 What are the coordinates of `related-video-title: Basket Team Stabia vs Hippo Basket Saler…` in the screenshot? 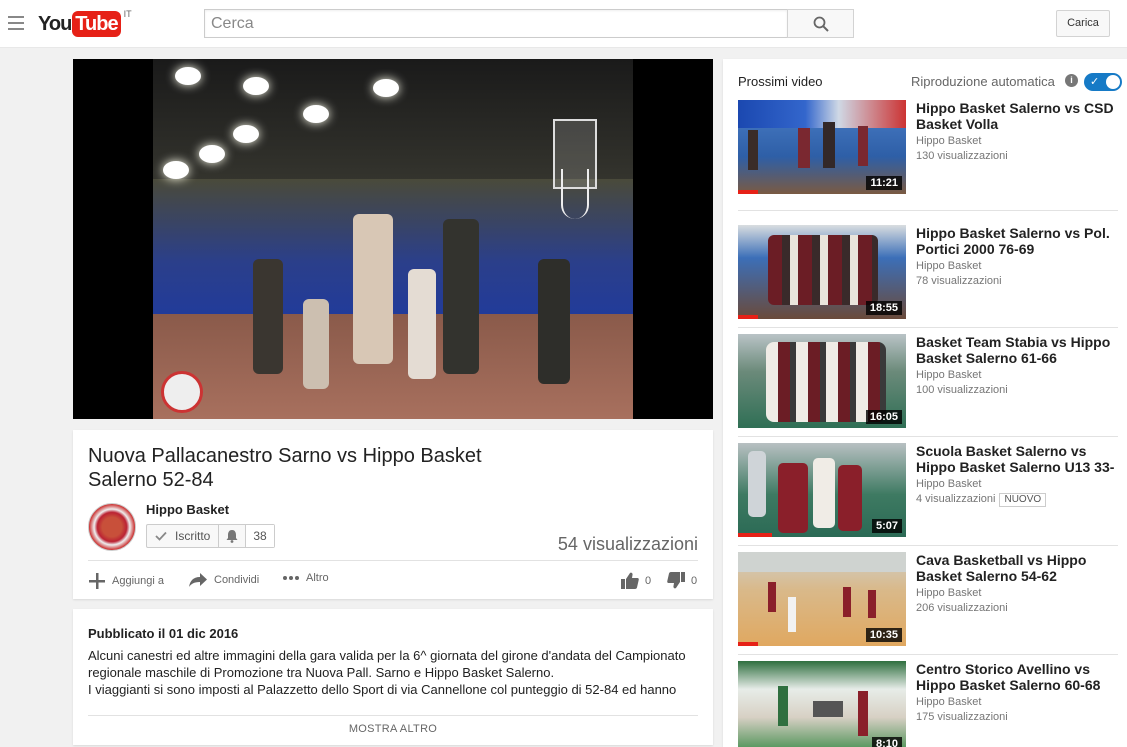 It's located at (1016, 350).